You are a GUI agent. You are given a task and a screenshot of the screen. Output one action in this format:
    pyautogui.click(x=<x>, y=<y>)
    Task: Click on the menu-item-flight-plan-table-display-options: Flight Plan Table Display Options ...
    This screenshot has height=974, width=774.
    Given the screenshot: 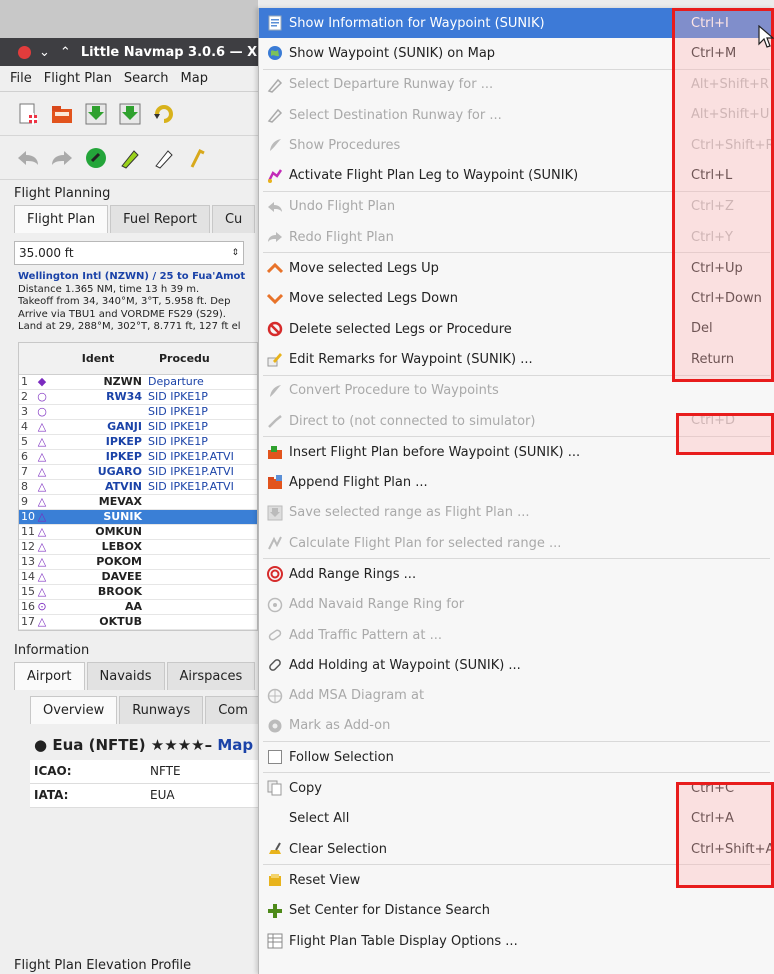 What is the action you would take?
    pyautogui.click(x=516, y=941)
    